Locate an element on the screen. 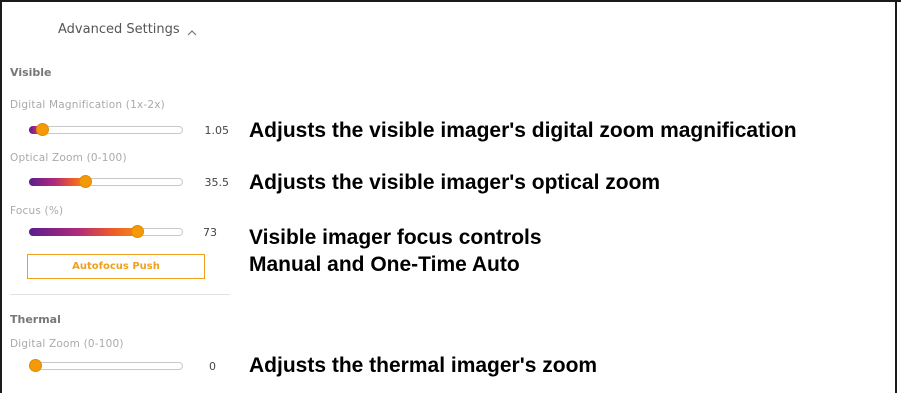  advanced-settings-toggle: Advanced Settings is located at coordinates (128, 29).